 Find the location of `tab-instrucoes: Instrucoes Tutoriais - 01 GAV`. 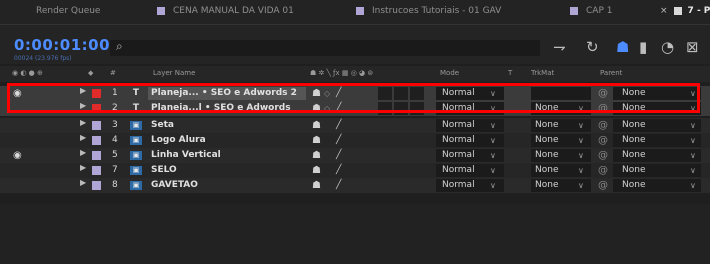

tab-instrucoes: Instrucoes Tutoriais - 01 GAV is located at coordinates (428, 13).